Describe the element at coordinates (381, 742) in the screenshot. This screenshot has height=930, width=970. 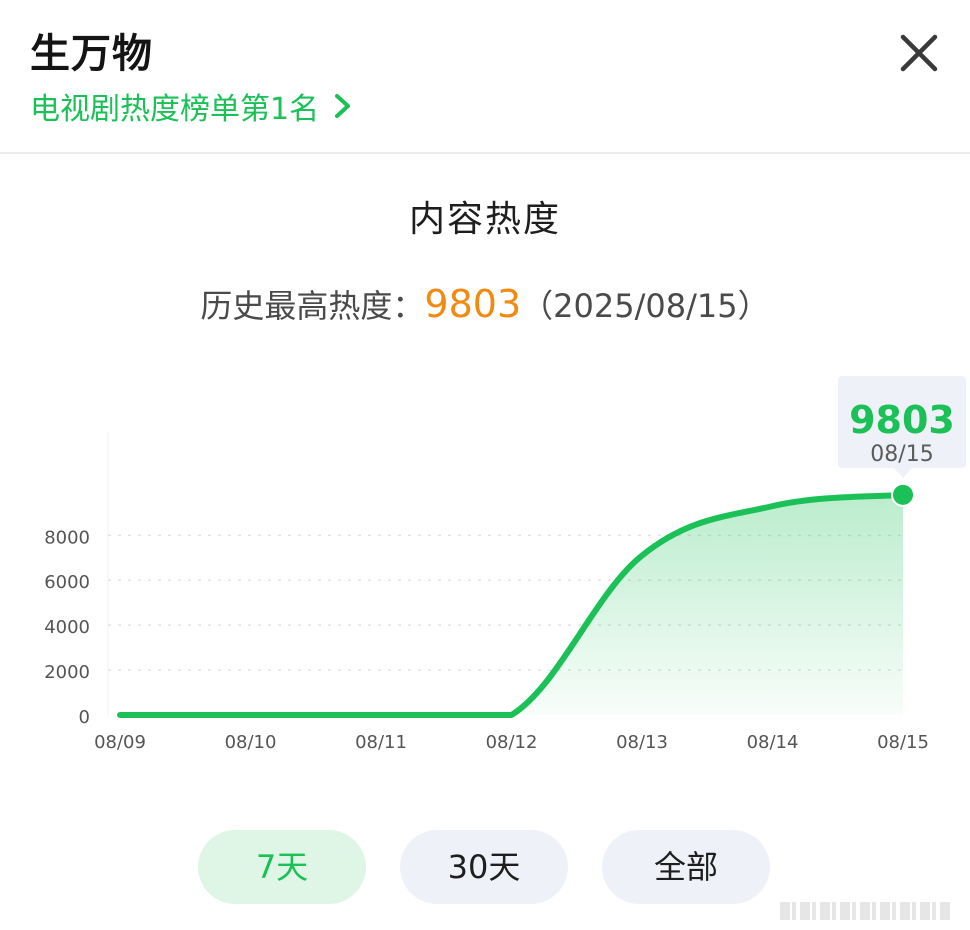
I see `x-tick-label: 08/11` at that location.